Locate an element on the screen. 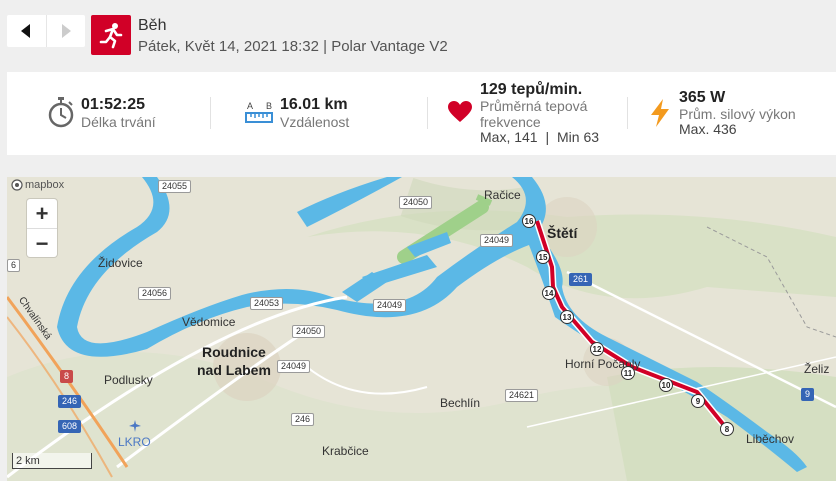  stat-distance: A B 16.01 km Vzdálenost is located at coordinates (335, 113).